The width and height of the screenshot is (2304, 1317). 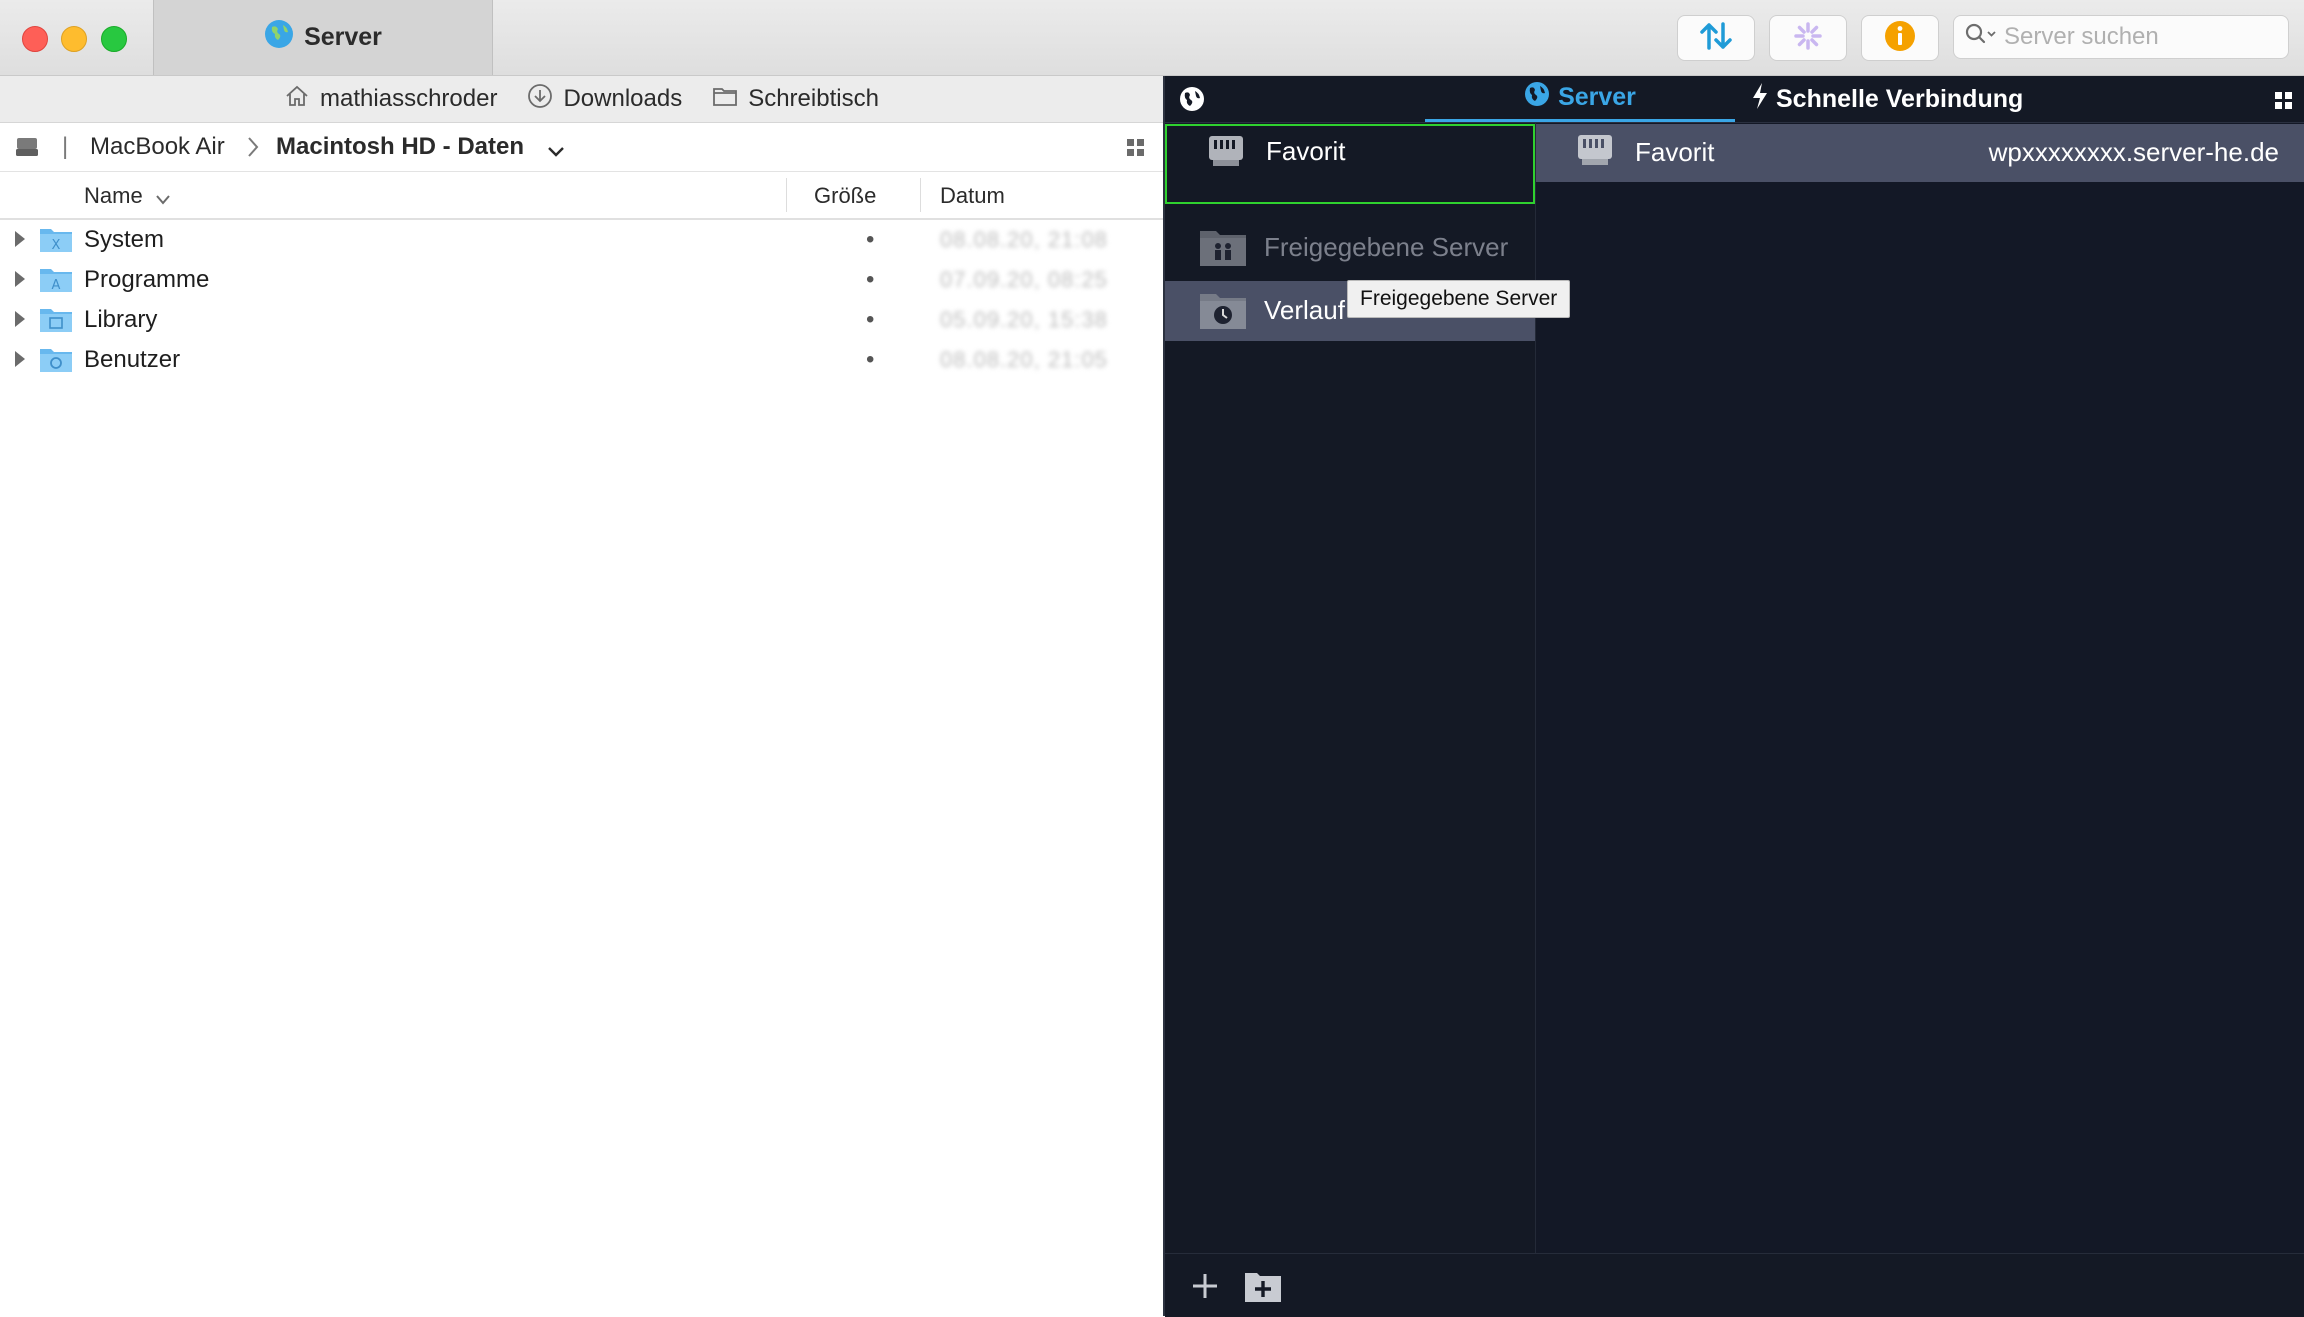 What do you see at coordinates (725, 99) in the screenshot?
I see `folder-icon` at bounding box center [725, 99].